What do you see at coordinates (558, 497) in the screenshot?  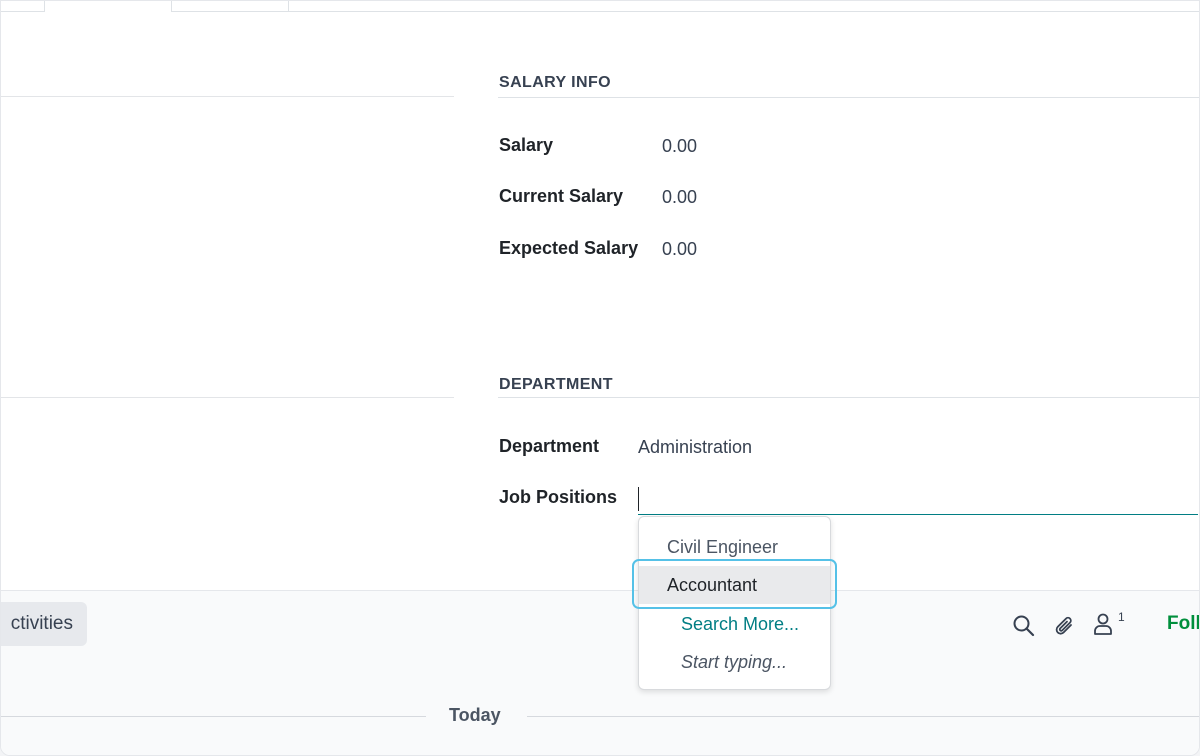 I see `job-positions-label: Job Positions` at bounding box center [558, 497].